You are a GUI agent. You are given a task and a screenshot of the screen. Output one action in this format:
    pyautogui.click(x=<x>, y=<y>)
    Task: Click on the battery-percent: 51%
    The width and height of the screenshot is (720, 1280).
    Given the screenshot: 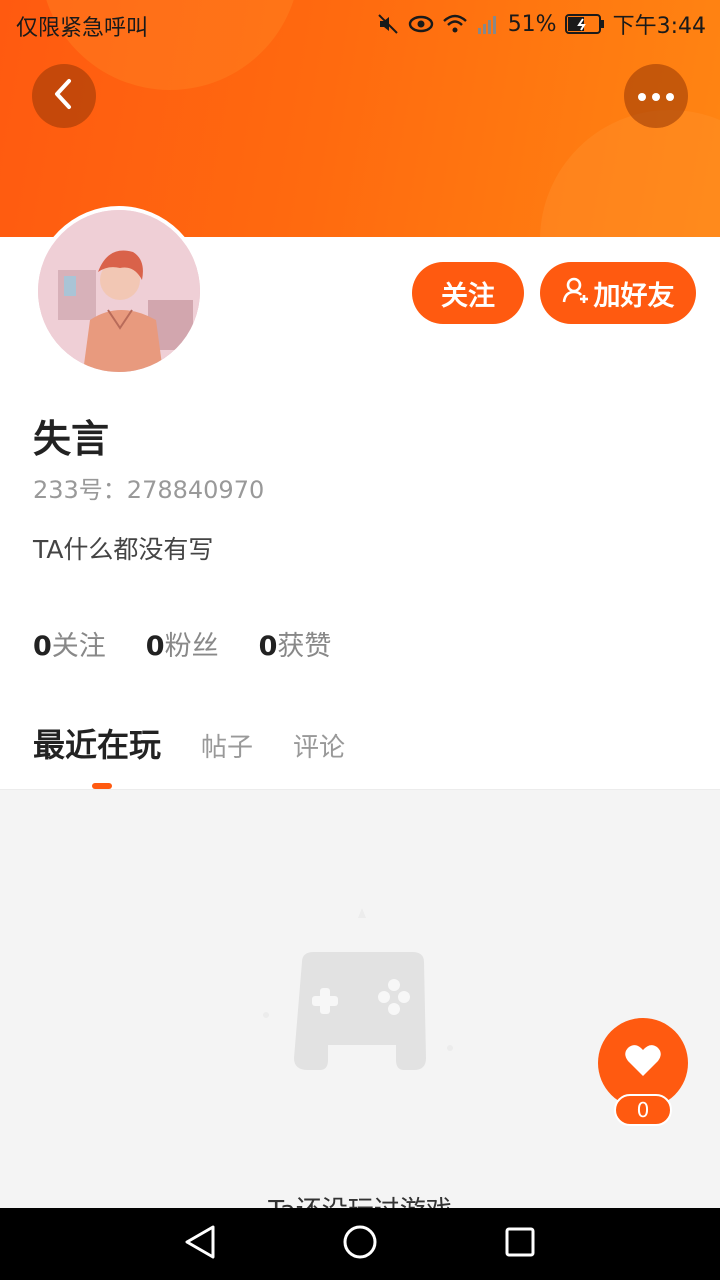 What is the action you would take?
    pyautogui.click(x=532, y=24)
    